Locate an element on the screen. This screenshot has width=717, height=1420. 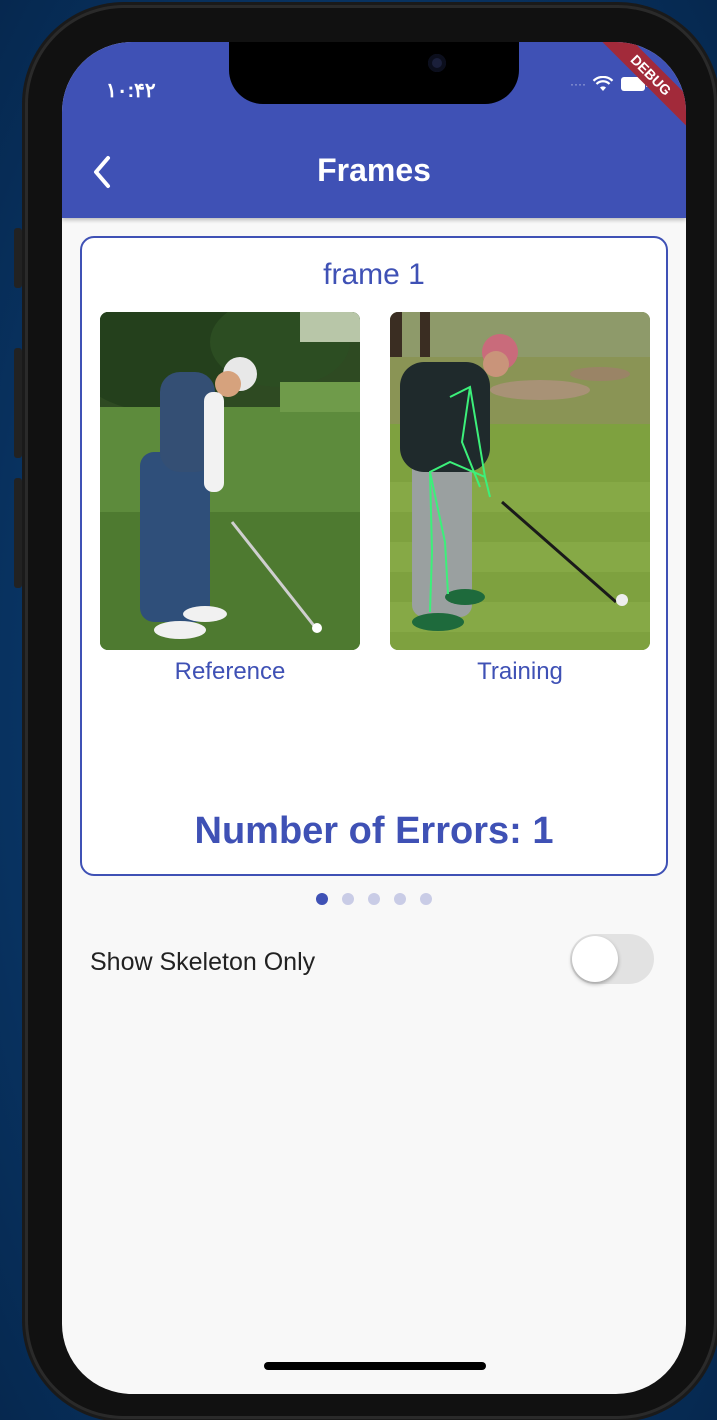
signal-icon: ···· is located at coordinates (578, 84).